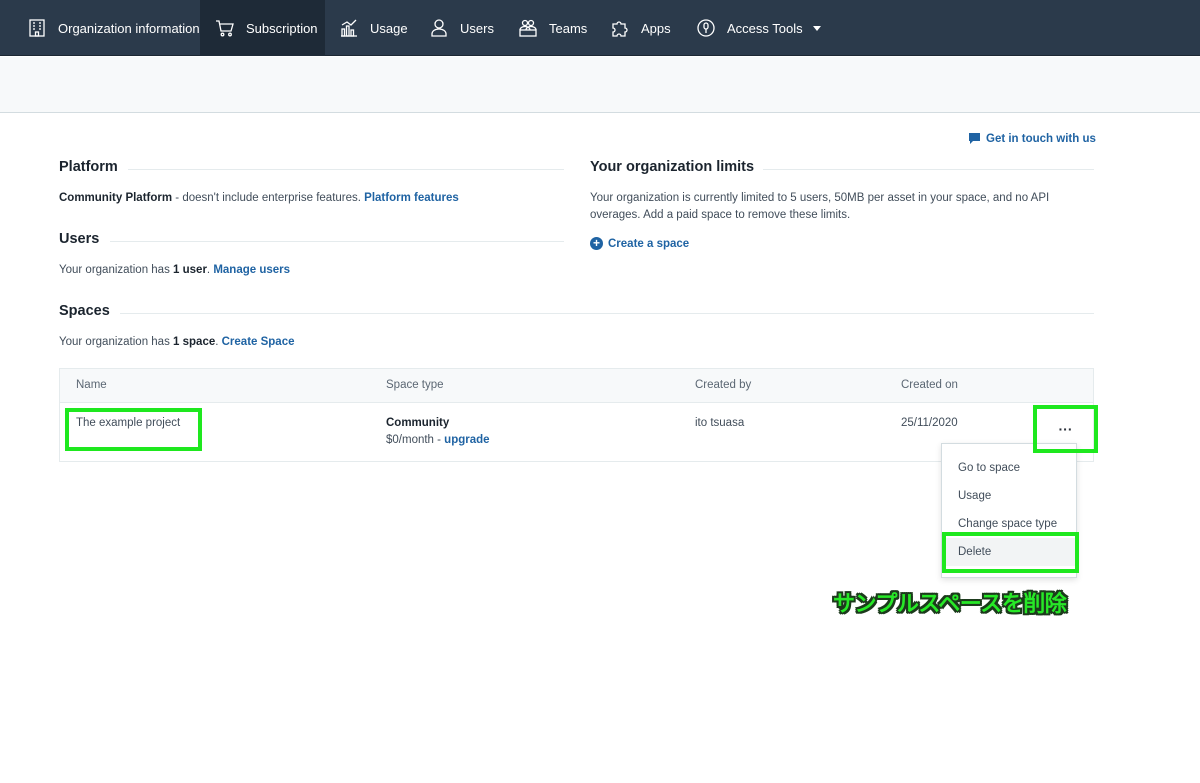 Image resolution: width=1200 pixels, height=783 pixels. What do you see at coordinates (1065, 429) in the screenshot?
I see `highlight-box-actions-button` at bounding box center [1065, 429].